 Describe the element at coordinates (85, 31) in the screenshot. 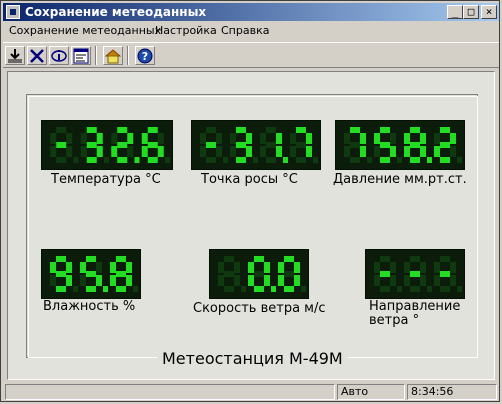

I see `menu-save-meteo-data: Сохранение метеоданных` at that location.